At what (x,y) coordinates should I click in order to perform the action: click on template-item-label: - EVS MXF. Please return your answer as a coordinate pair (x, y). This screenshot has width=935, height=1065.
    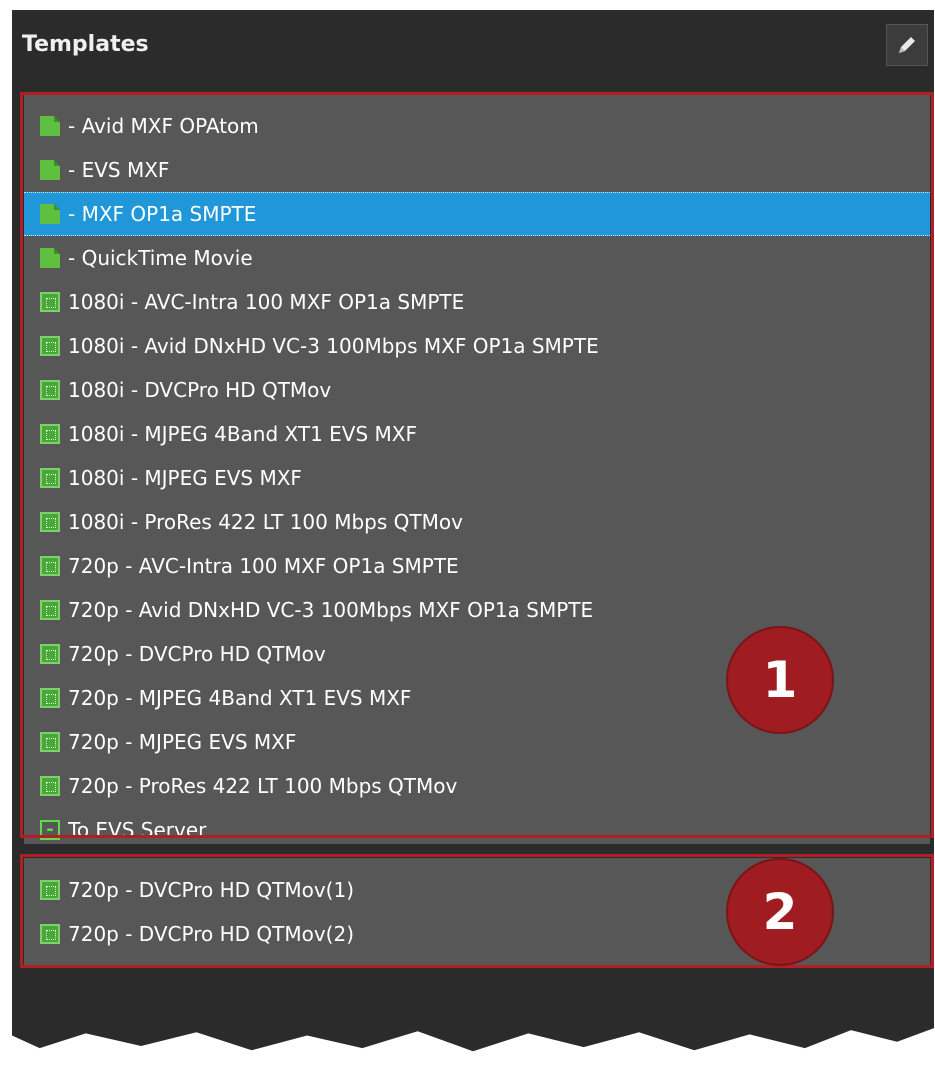
    Looking at the image, I should click on (119, 170).